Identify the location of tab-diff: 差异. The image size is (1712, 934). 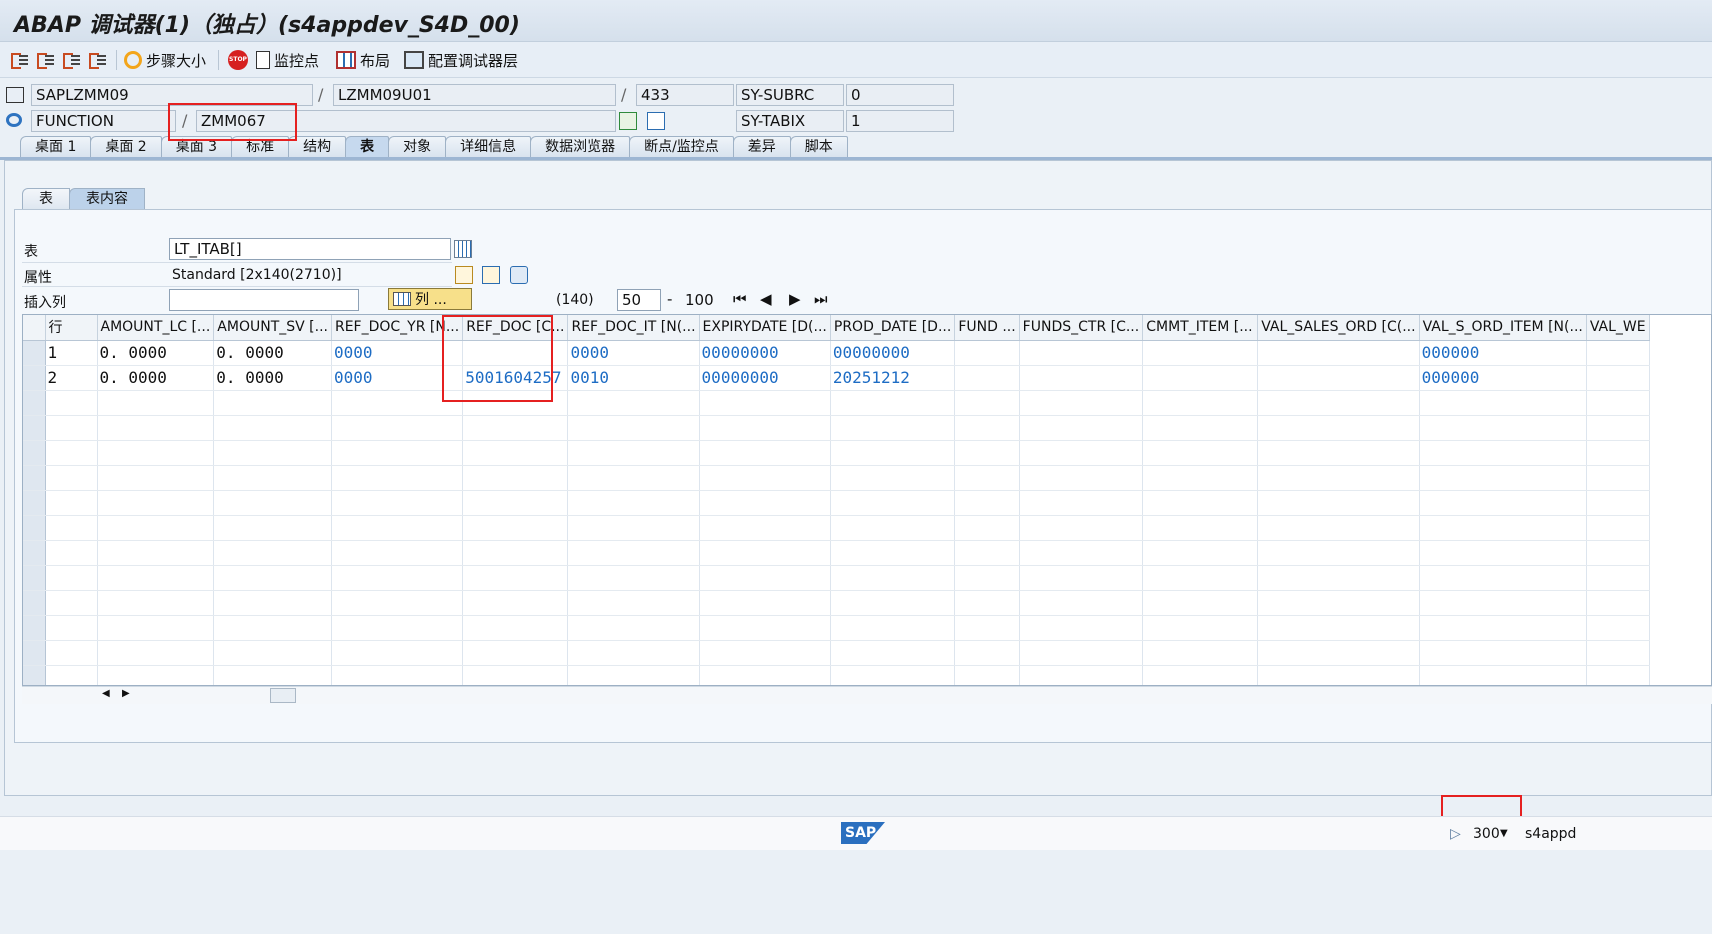
(761, 147).